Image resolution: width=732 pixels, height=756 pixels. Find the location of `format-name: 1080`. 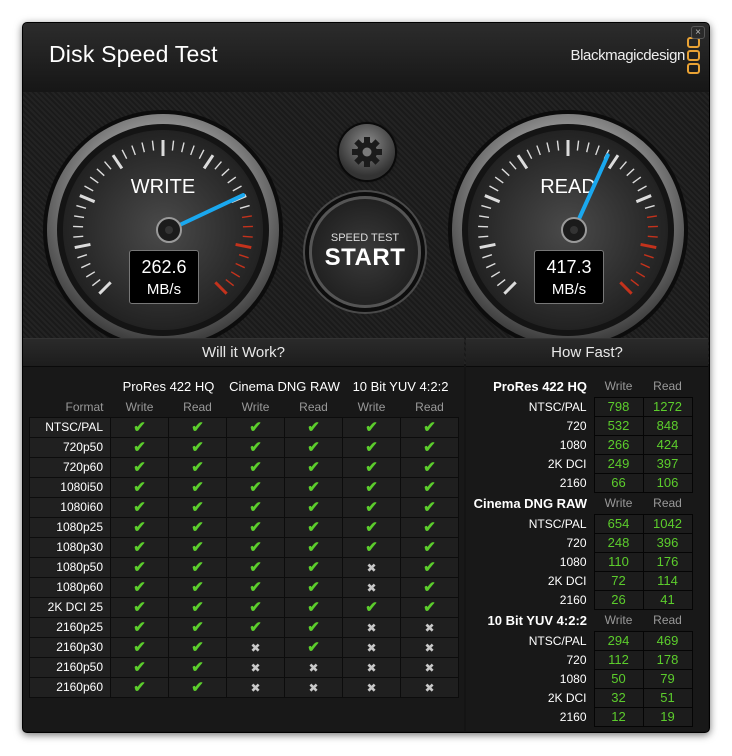

format-name: 1080 is located at coordinates (573, 561).